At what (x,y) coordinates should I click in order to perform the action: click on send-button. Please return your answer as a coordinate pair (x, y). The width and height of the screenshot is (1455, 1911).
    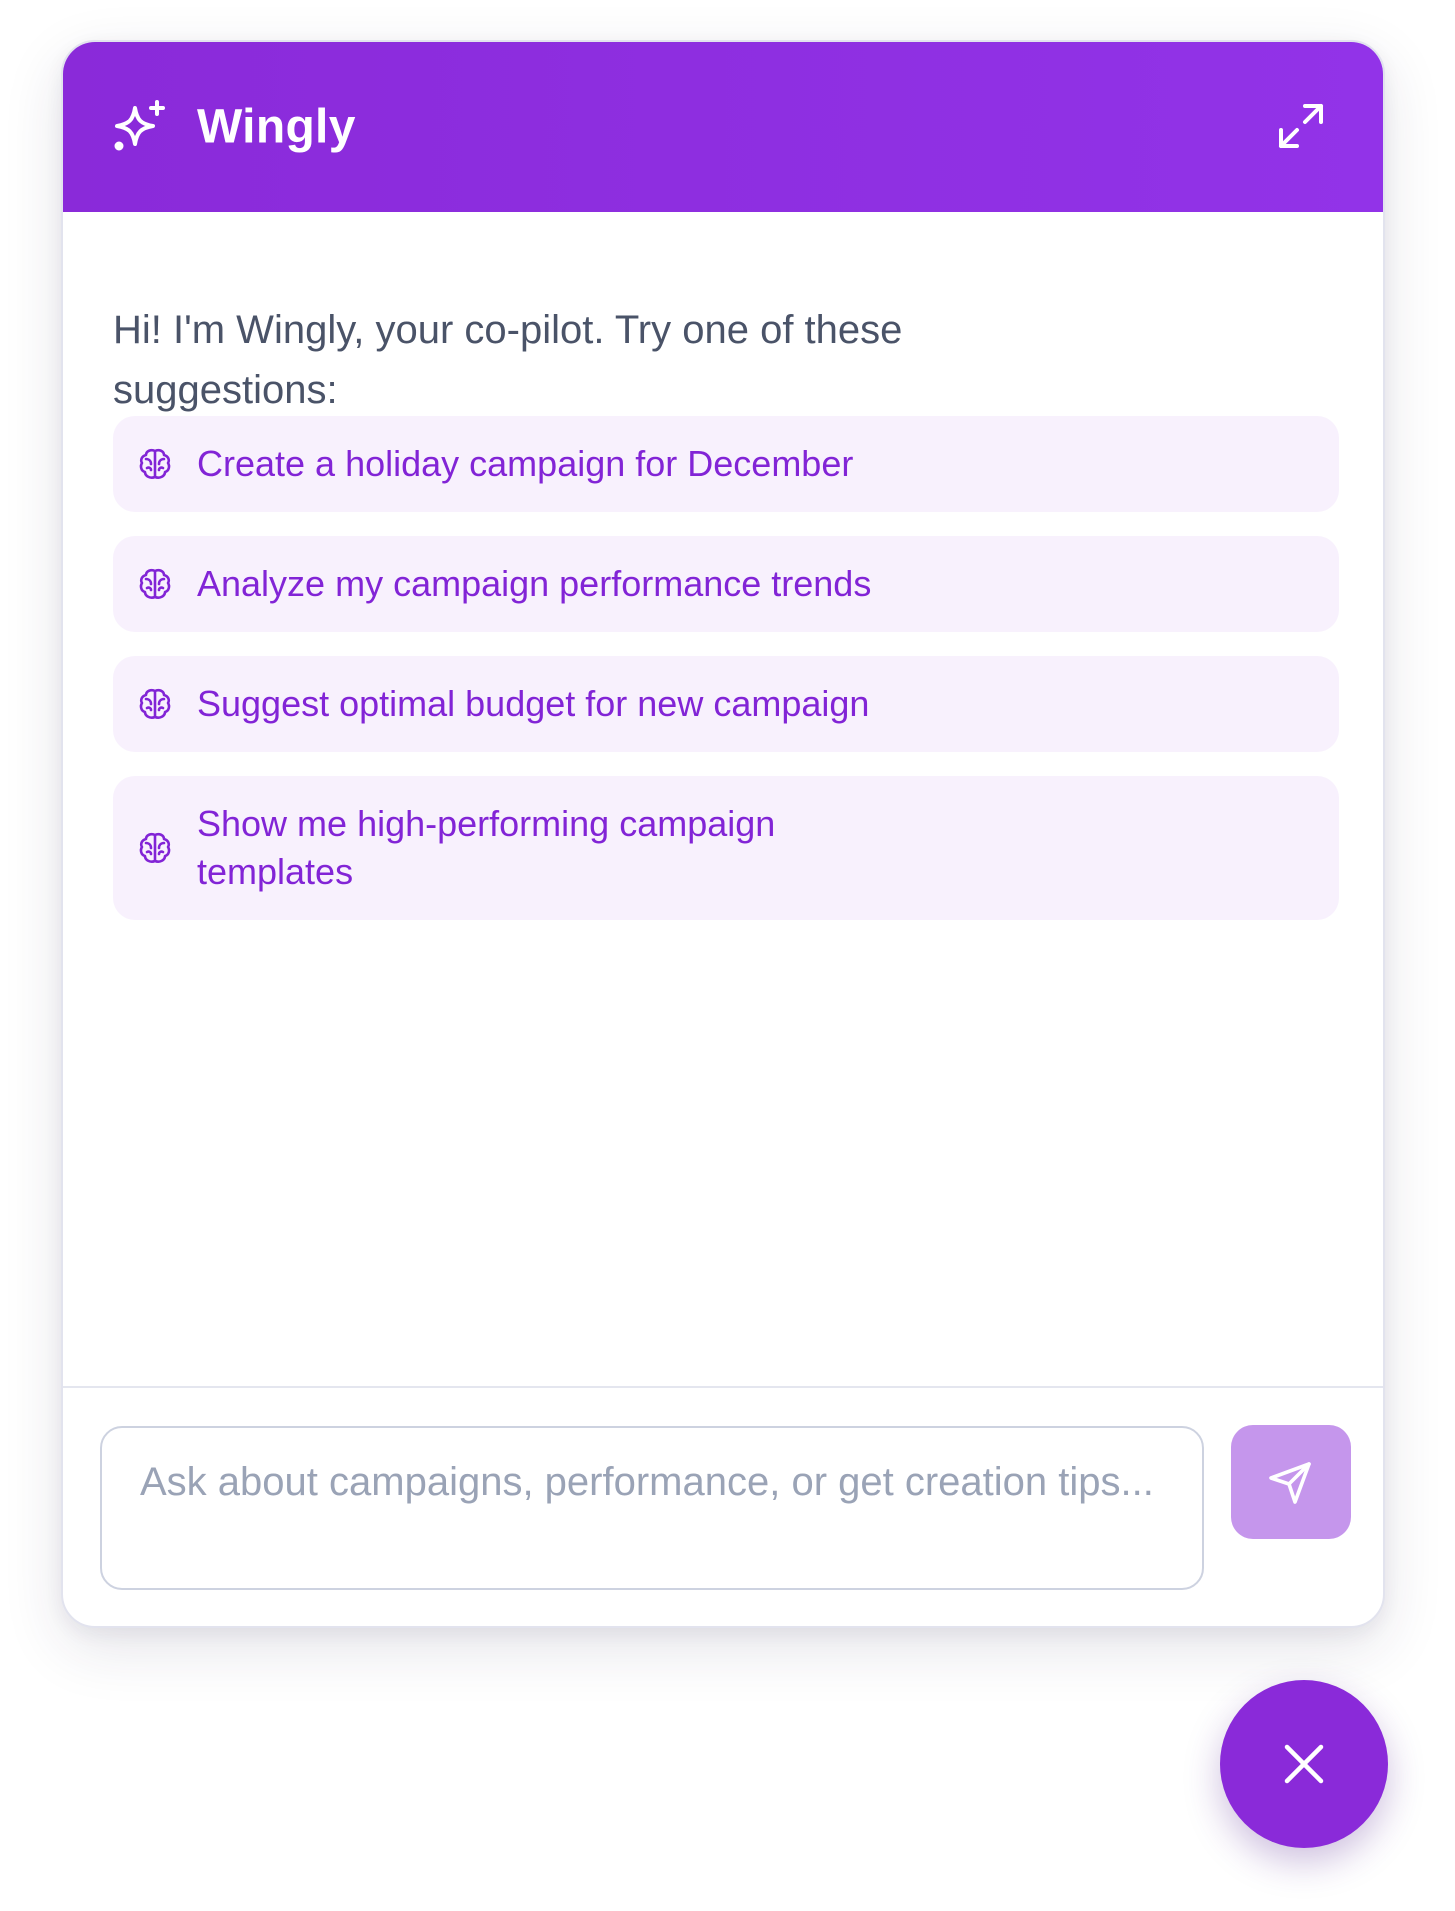
    Looking at the image, I should click on (1291, 1482).